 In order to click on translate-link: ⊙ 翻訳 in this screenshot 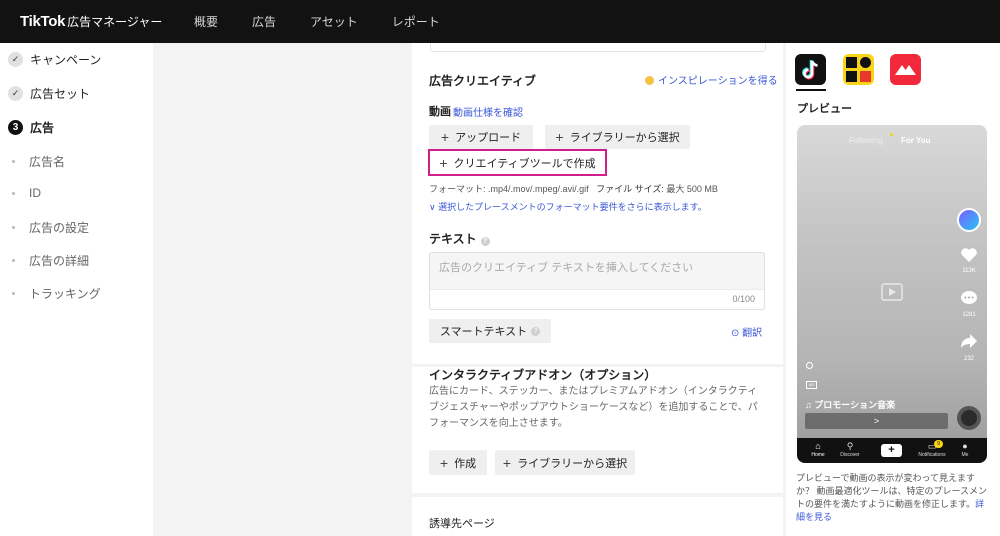, I will do `click(746, 331)`.